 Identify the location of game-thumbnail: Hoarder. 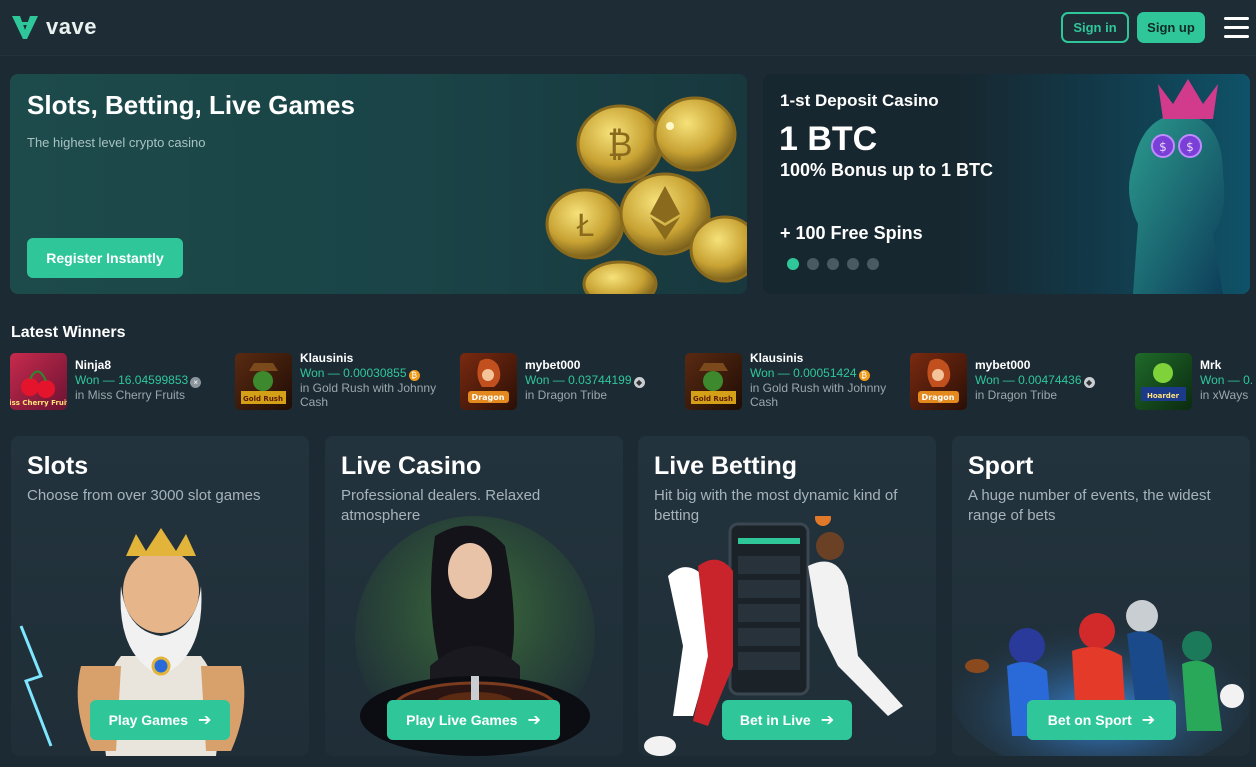
(1163, 381).